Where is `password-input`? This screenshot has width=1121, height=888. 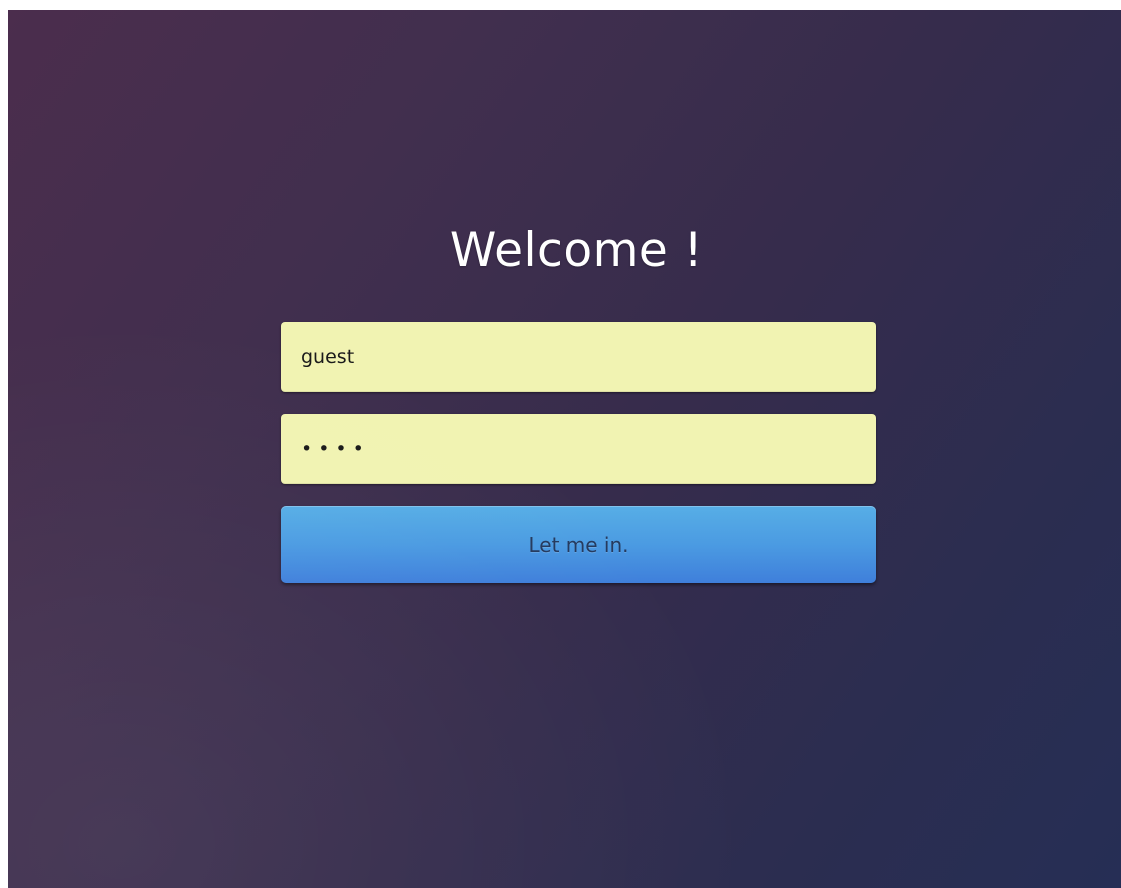 password-input is located at coordinates (578, 449).